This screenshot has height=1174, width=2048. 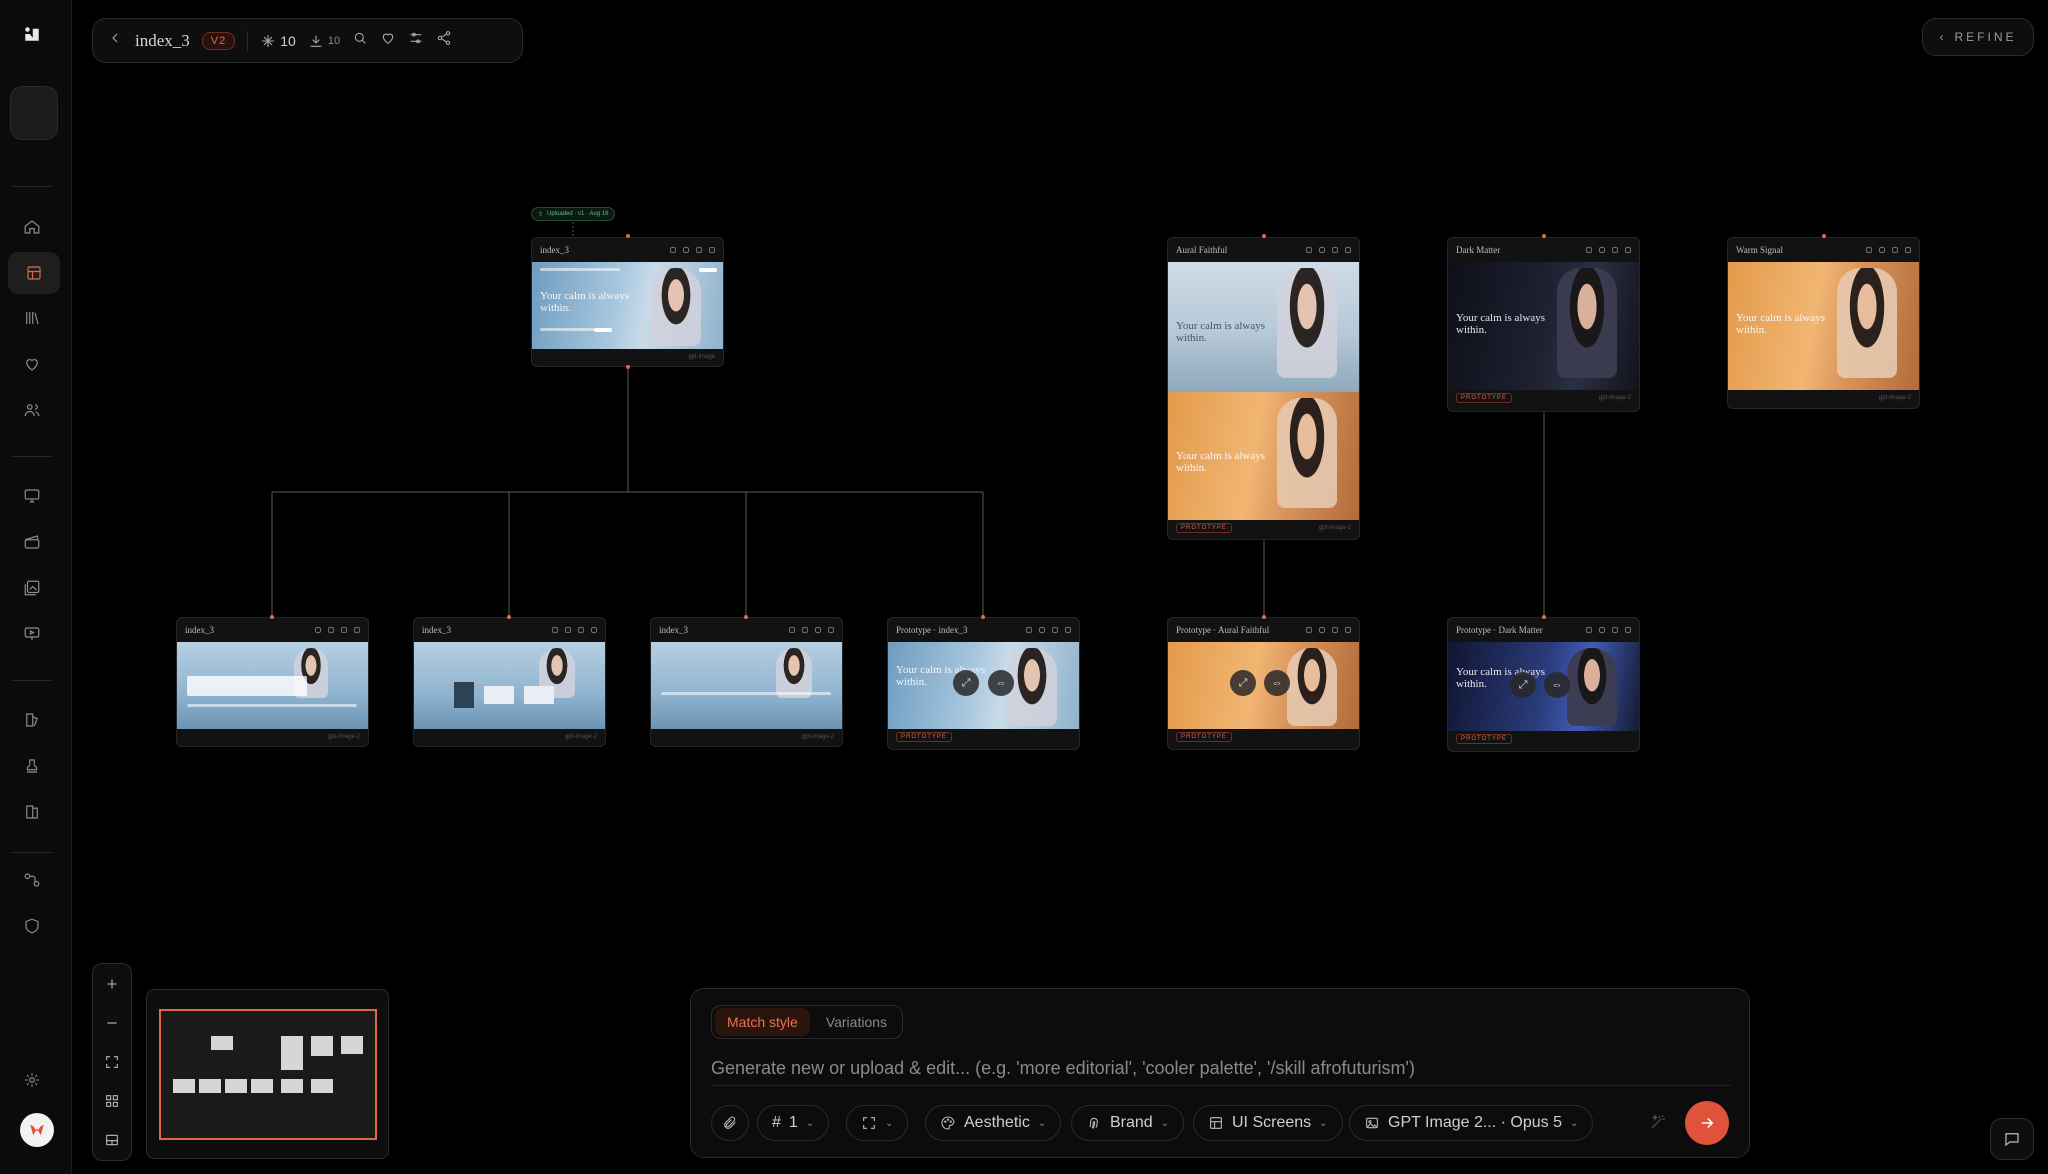 I want to click on node-child-2: index_3 gpt-image-2, so click(x=509, y=682).